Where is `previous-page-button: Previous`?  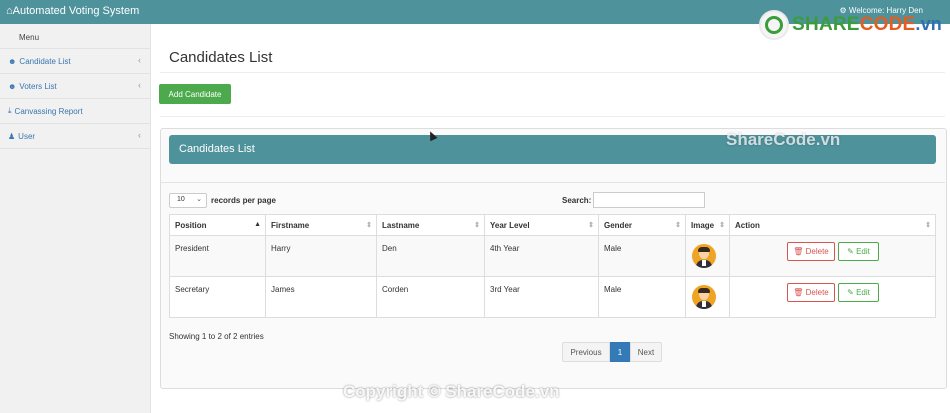
previous-page-button: Previous is located at coordinates (586, 352).